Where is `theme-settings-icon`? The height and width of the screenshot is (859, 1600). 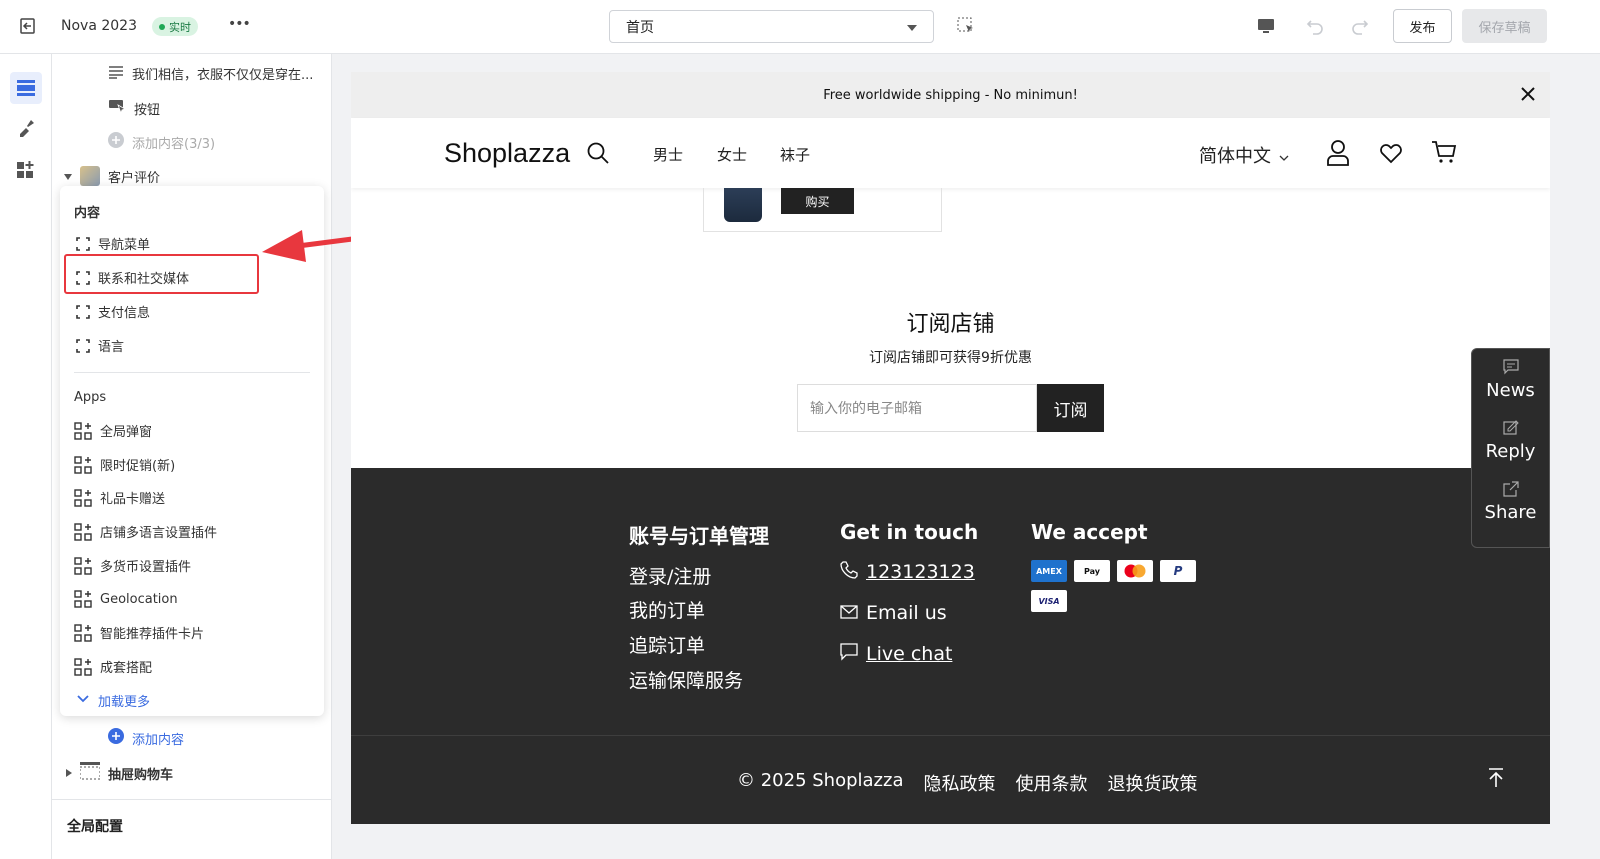 theme-settings-icon is located at coordinates (26, 130).